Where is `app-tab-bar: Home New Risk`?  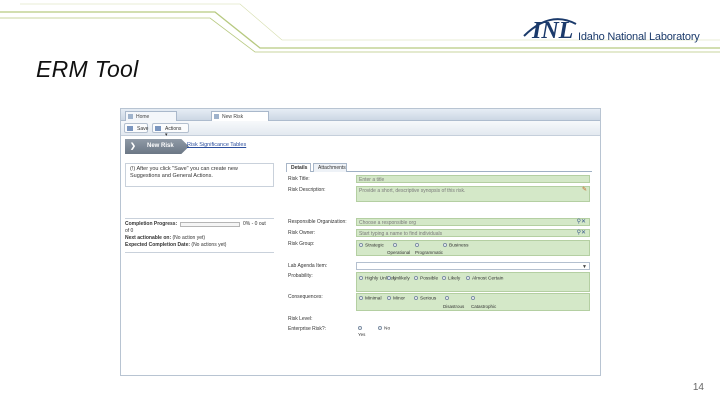
app-tab-bar: Home New Risk is located at coordinates (360, 115).